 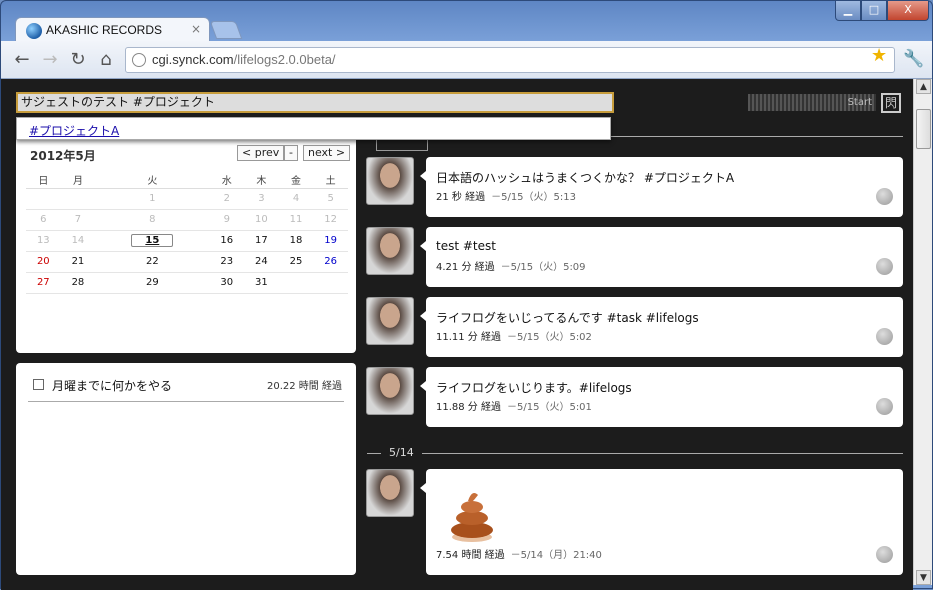 I want to click on calendar-day: 30, so click(x=227, y=283).